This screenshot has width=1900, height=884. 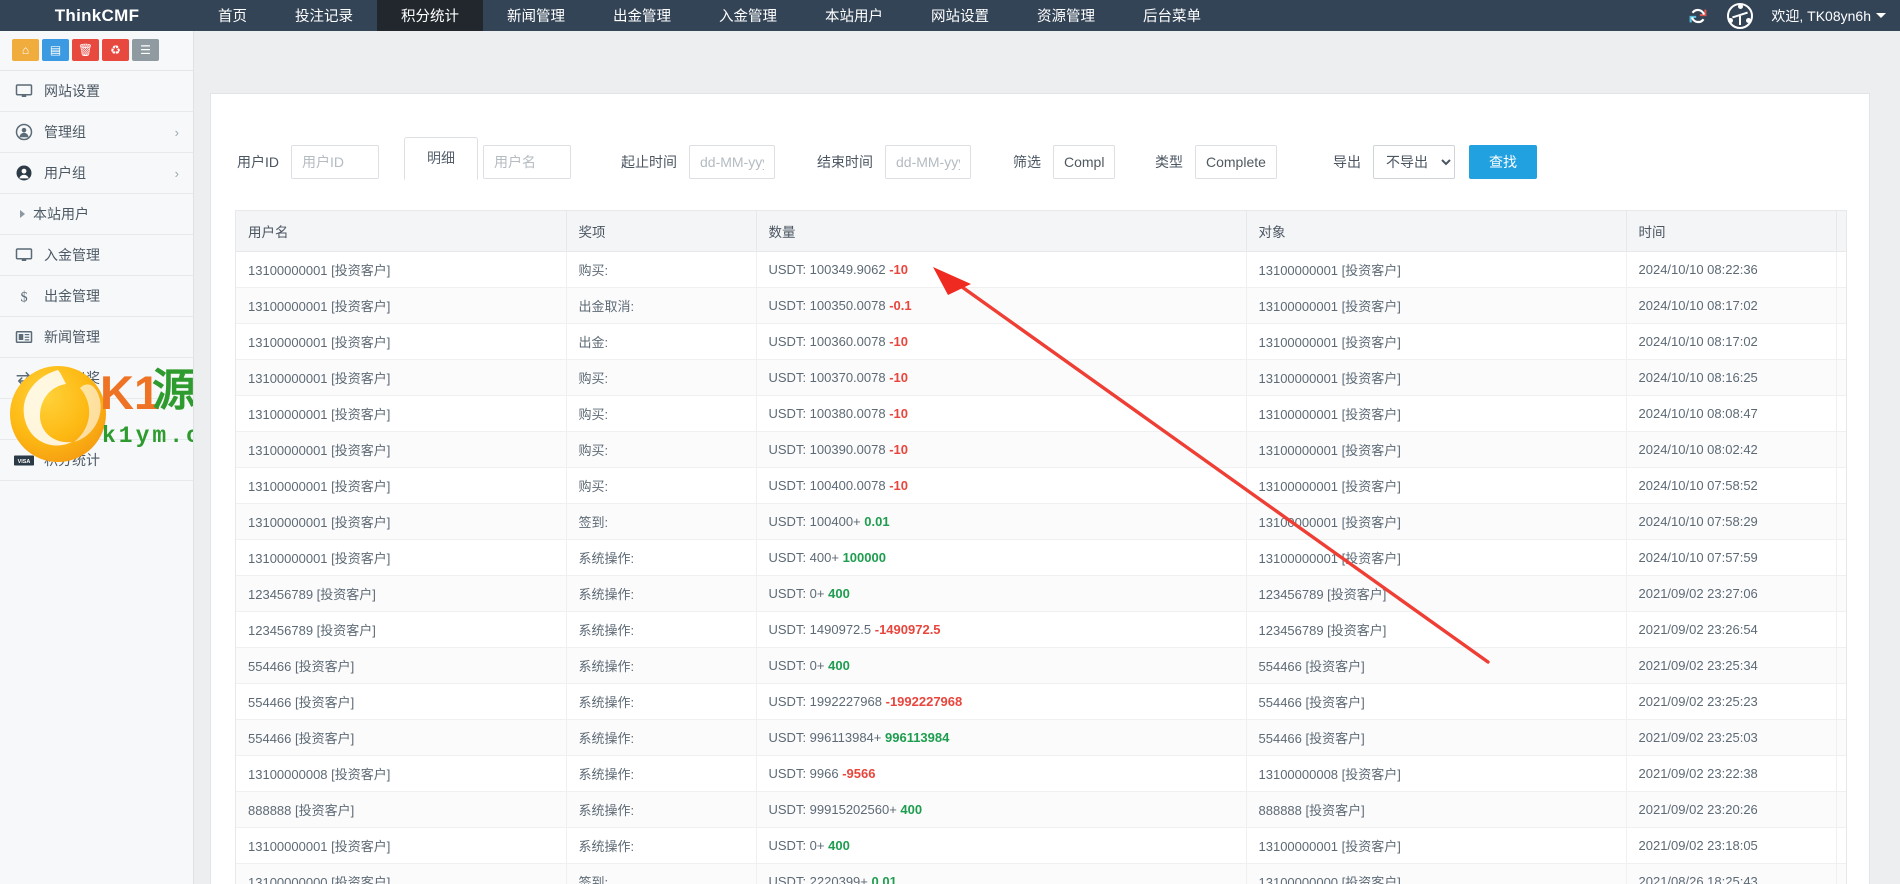 I want to click on sidebar-item-7: 指定出奖, so click(x=96, y=378).